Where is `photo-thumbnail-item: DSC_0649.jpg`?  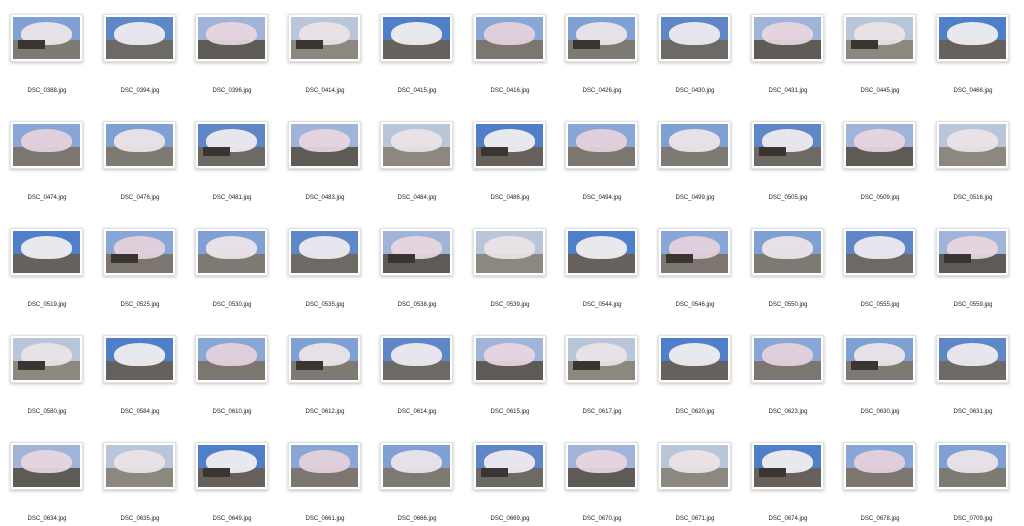 photo-thumbnail-item: DSC_0649.jpg is located at coordinates (232, 484).